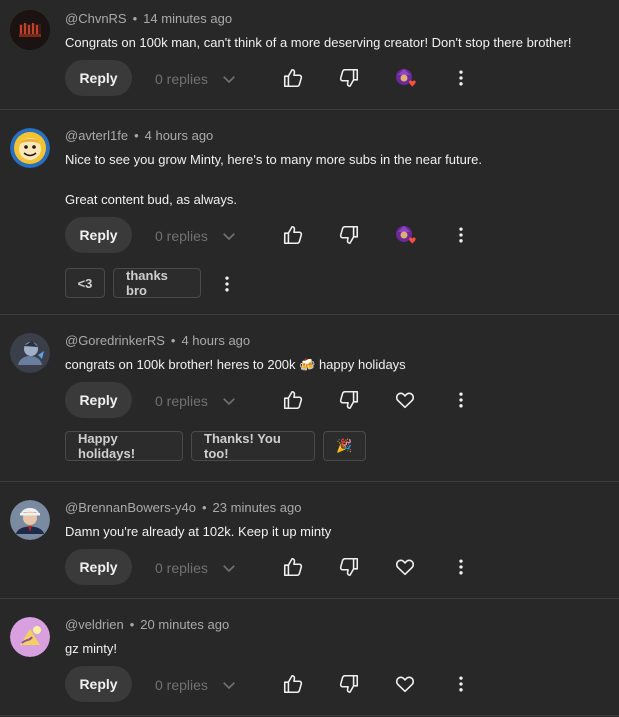 This screenshot has height=717, width=619. I want to click on comment-author: @BrennanBowers-y4o, so click(130, 507).